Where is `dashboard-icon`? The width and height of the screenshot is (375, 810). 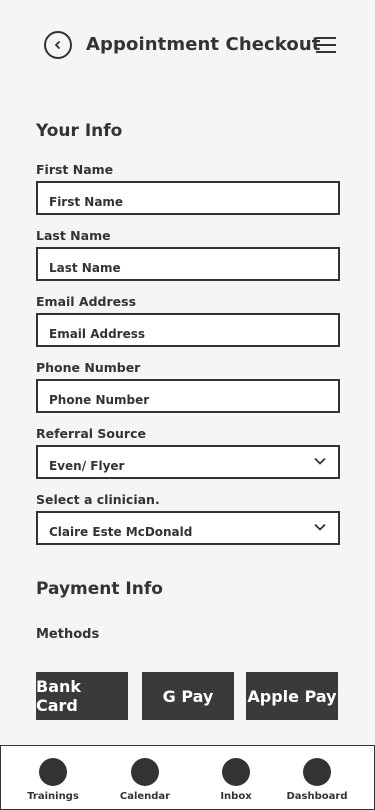 dashboard-icon is located at coordinates (317, 772).